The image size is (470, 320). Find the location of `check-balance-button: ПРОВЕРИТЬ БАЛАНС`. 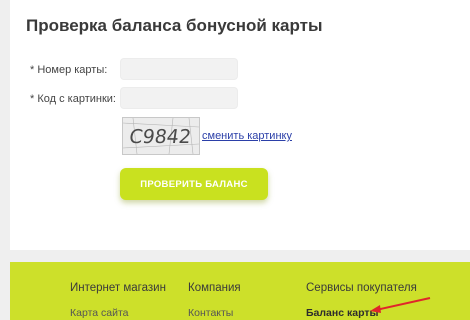

check-balance-button: ПРОВЕРИТЬ БАЛАНС is located at coordinates (194, 184).